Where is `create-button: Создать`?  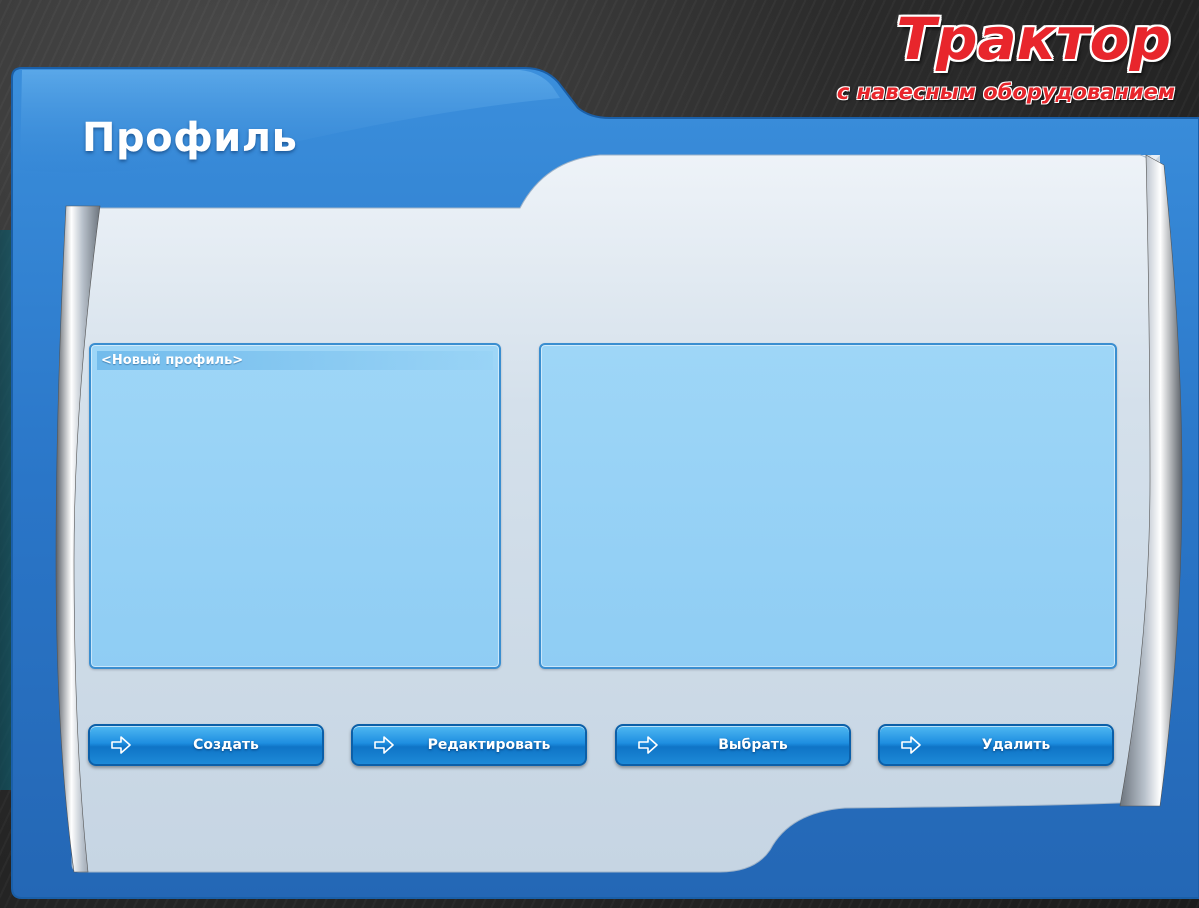
create-button: Создать is located at coordinates (206, 745).